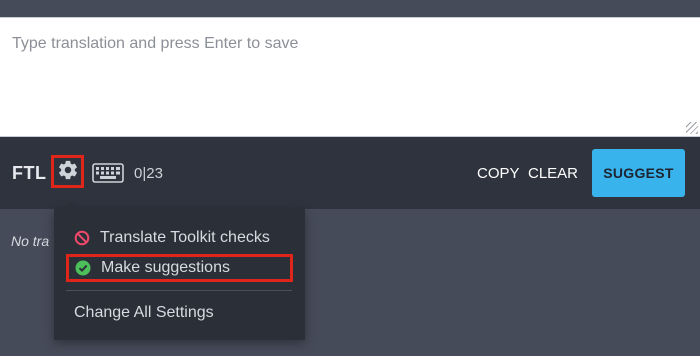  I want to click on gear-icon, so click(68, 171).